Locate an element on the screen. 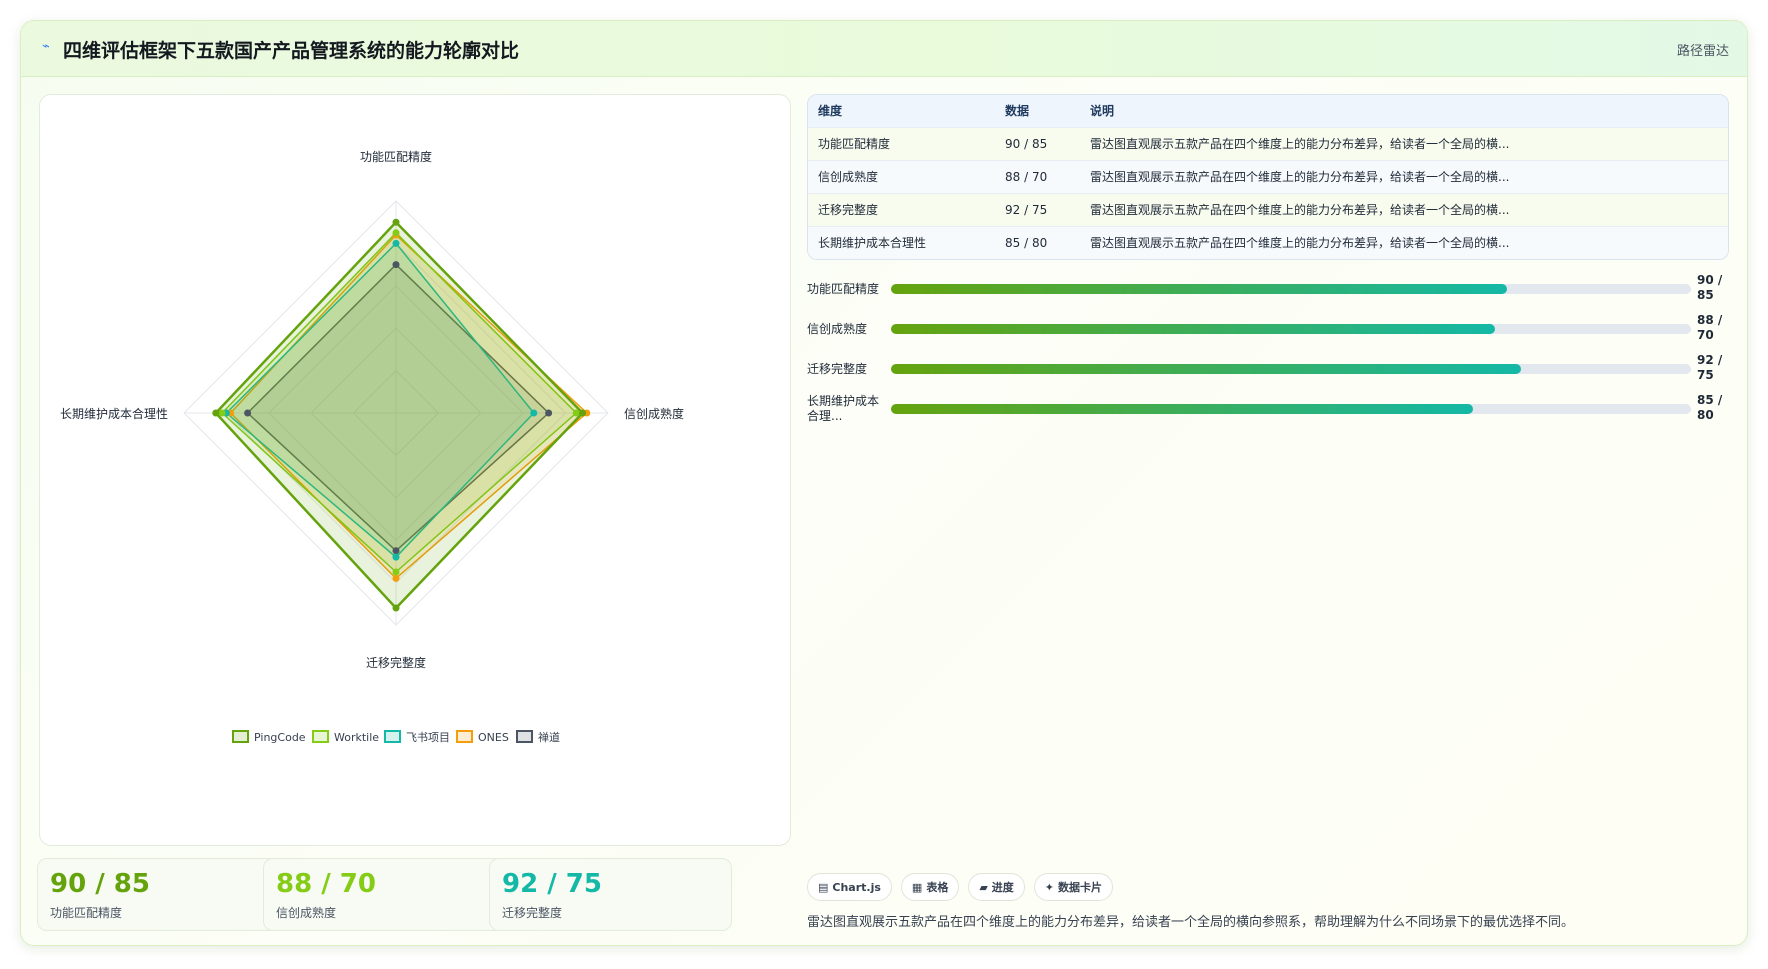  stat-value: 90 / 85 is located at coordinates (100, 884).